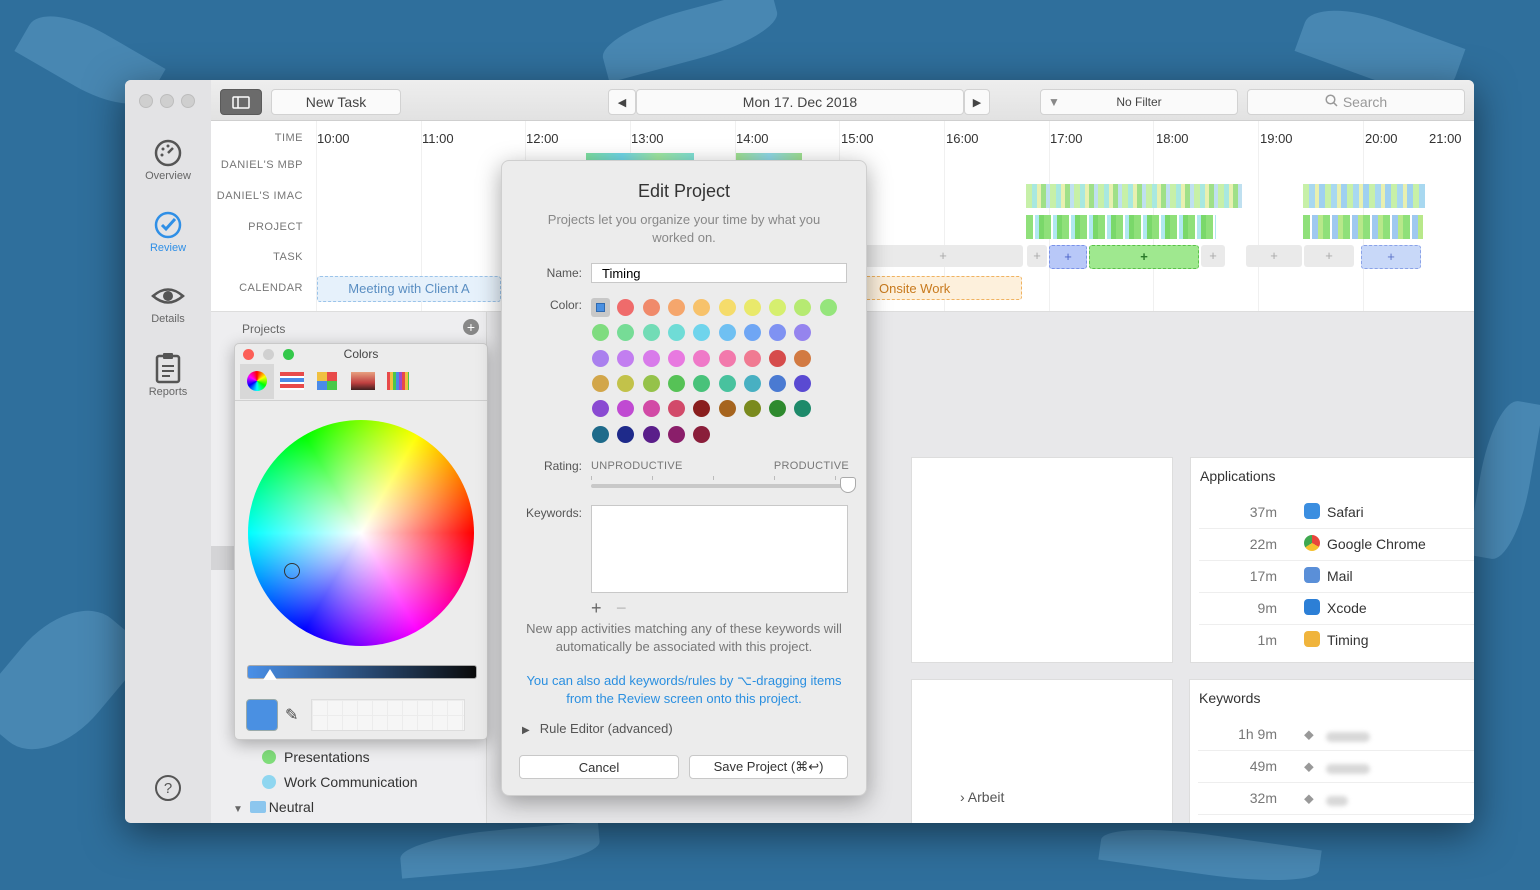  Describe the element at coordinates (621, 608) in the screenshot. I see `remove-keyword-button: −` at that location.